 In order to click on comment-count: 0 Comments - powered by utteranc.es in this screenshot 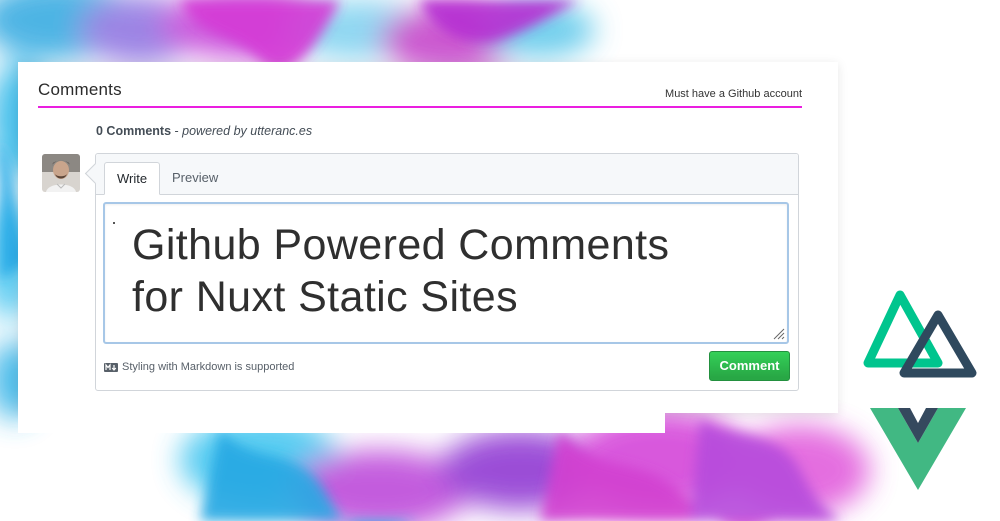, I will do `click(204, 131)`.